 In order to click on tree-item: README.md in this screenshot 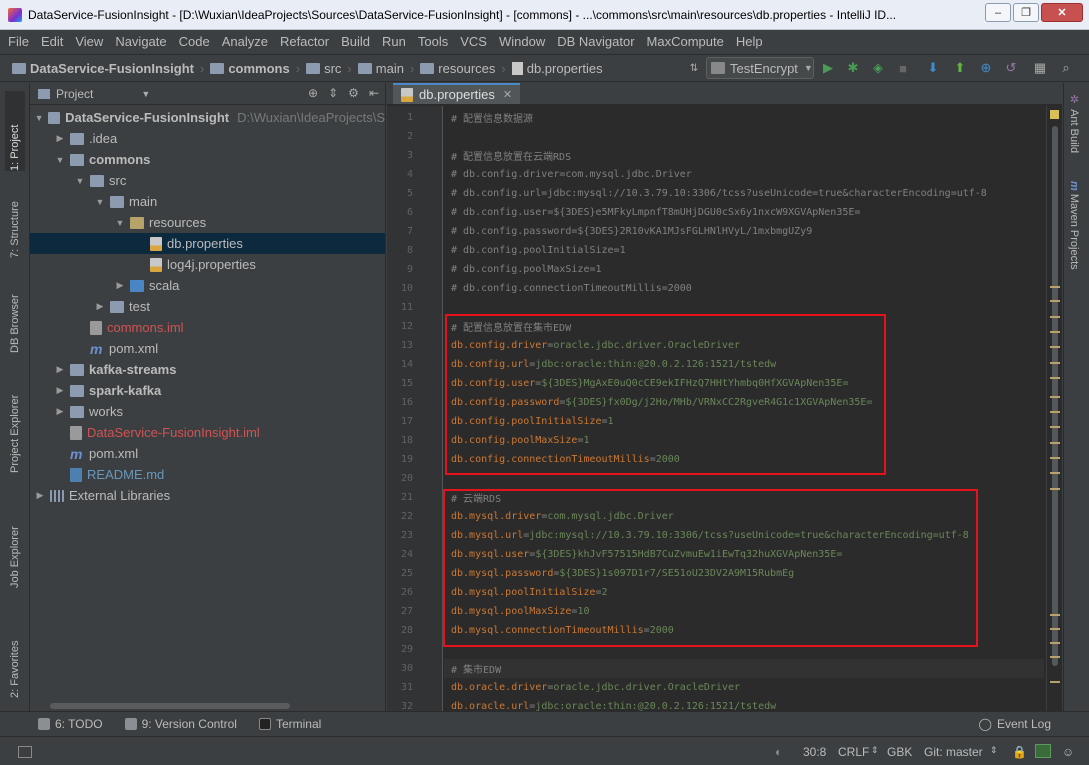, I will do `click(207, 474)`.